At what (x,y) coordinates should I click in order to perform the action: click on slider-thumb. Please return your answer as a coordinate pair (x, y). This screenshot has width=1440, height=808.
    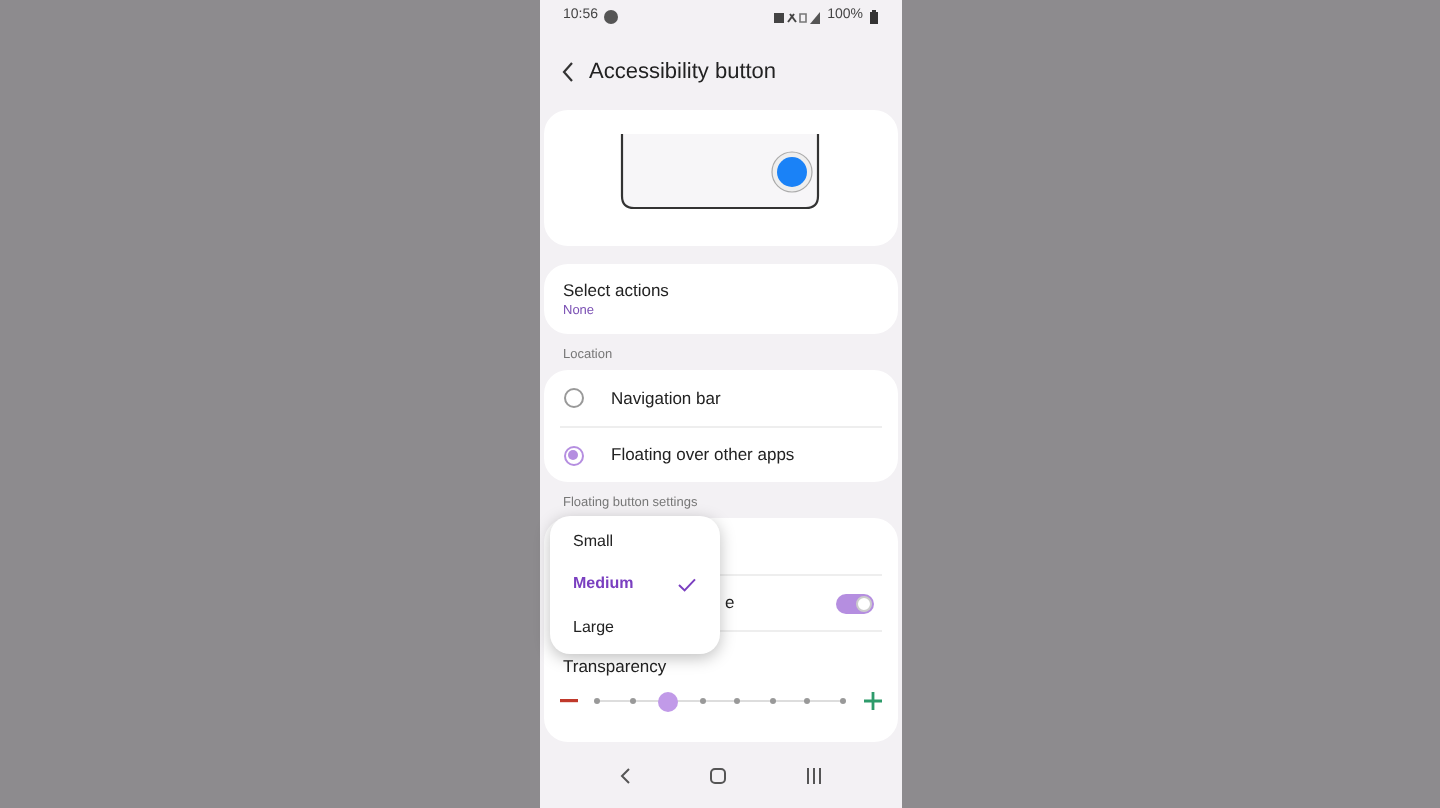
    Looking at the image, I should click on (667, 701).